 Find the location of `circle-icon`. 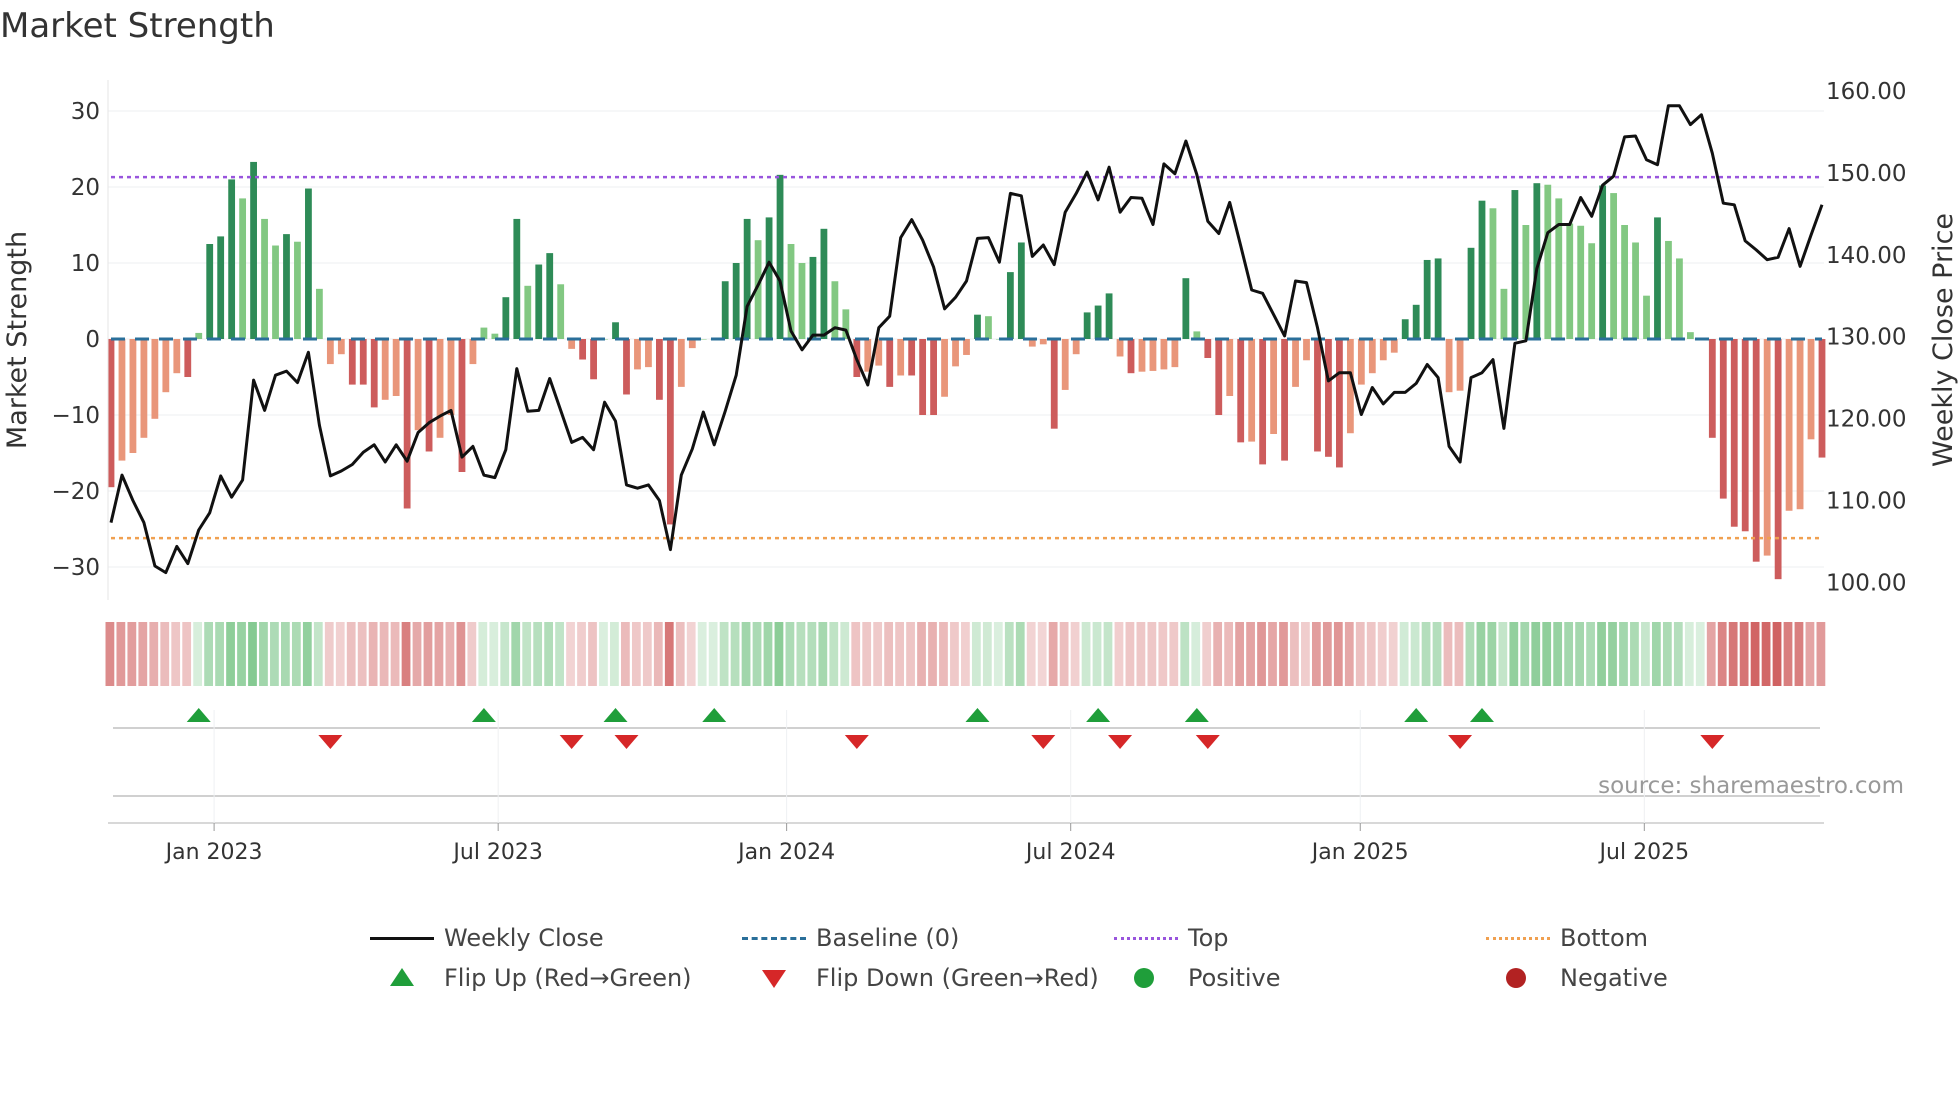

circle-icon is located at coordinates (1518, 978).